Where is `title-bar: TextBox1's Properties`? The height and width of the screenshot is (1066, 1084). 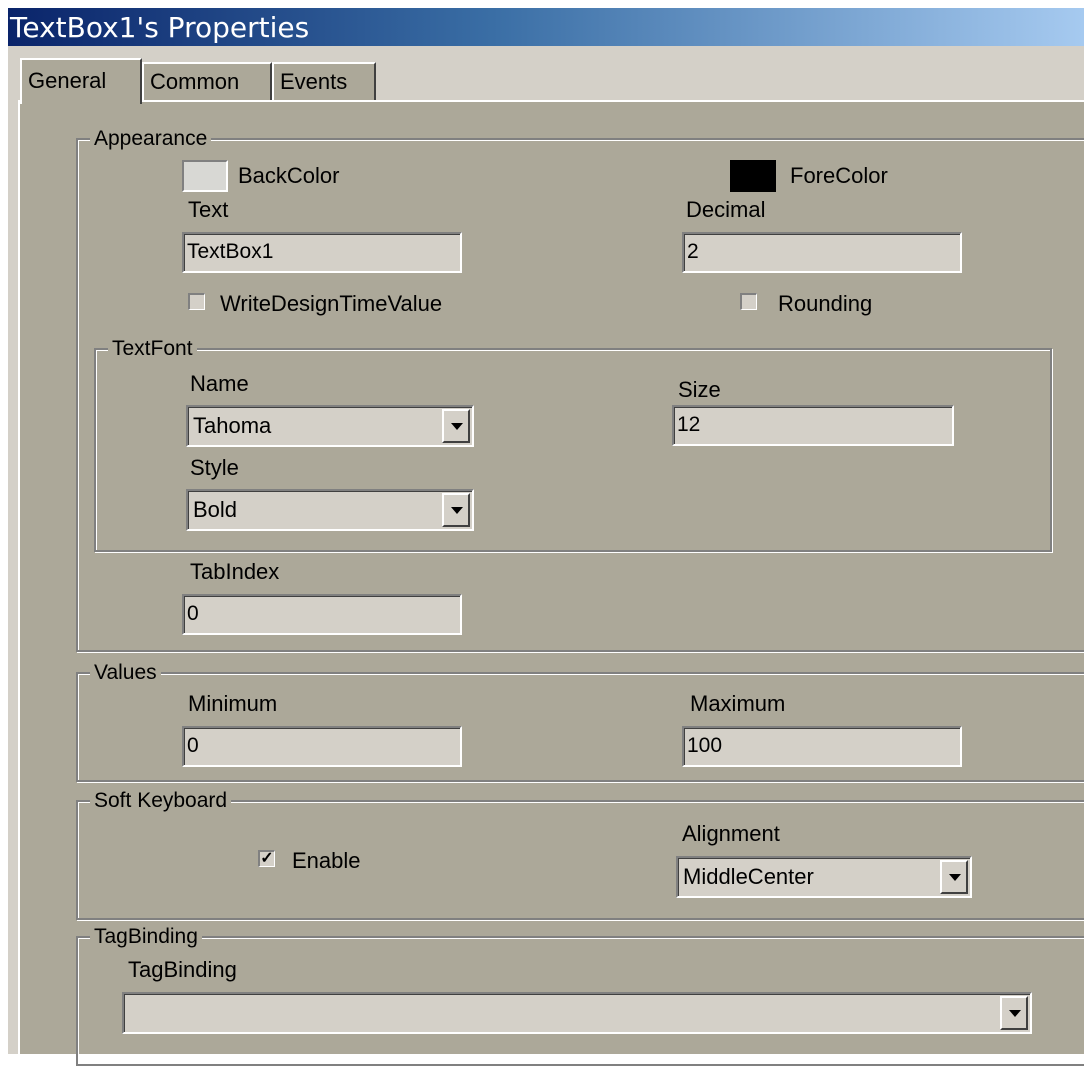 title-bar: TextBox1's Properties is located at coordinates (546, 27).